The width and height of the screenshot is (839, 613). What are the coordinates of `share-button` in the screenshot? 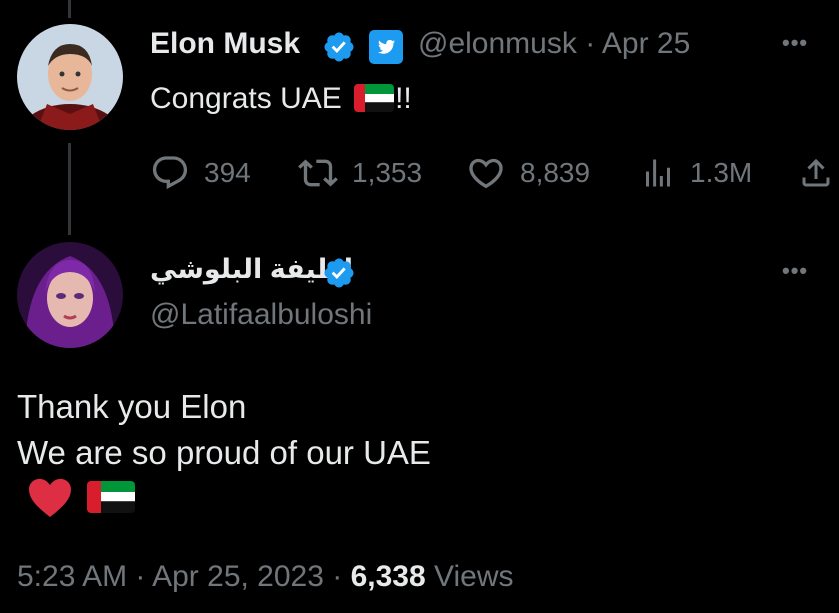 It's located at (816, 173).